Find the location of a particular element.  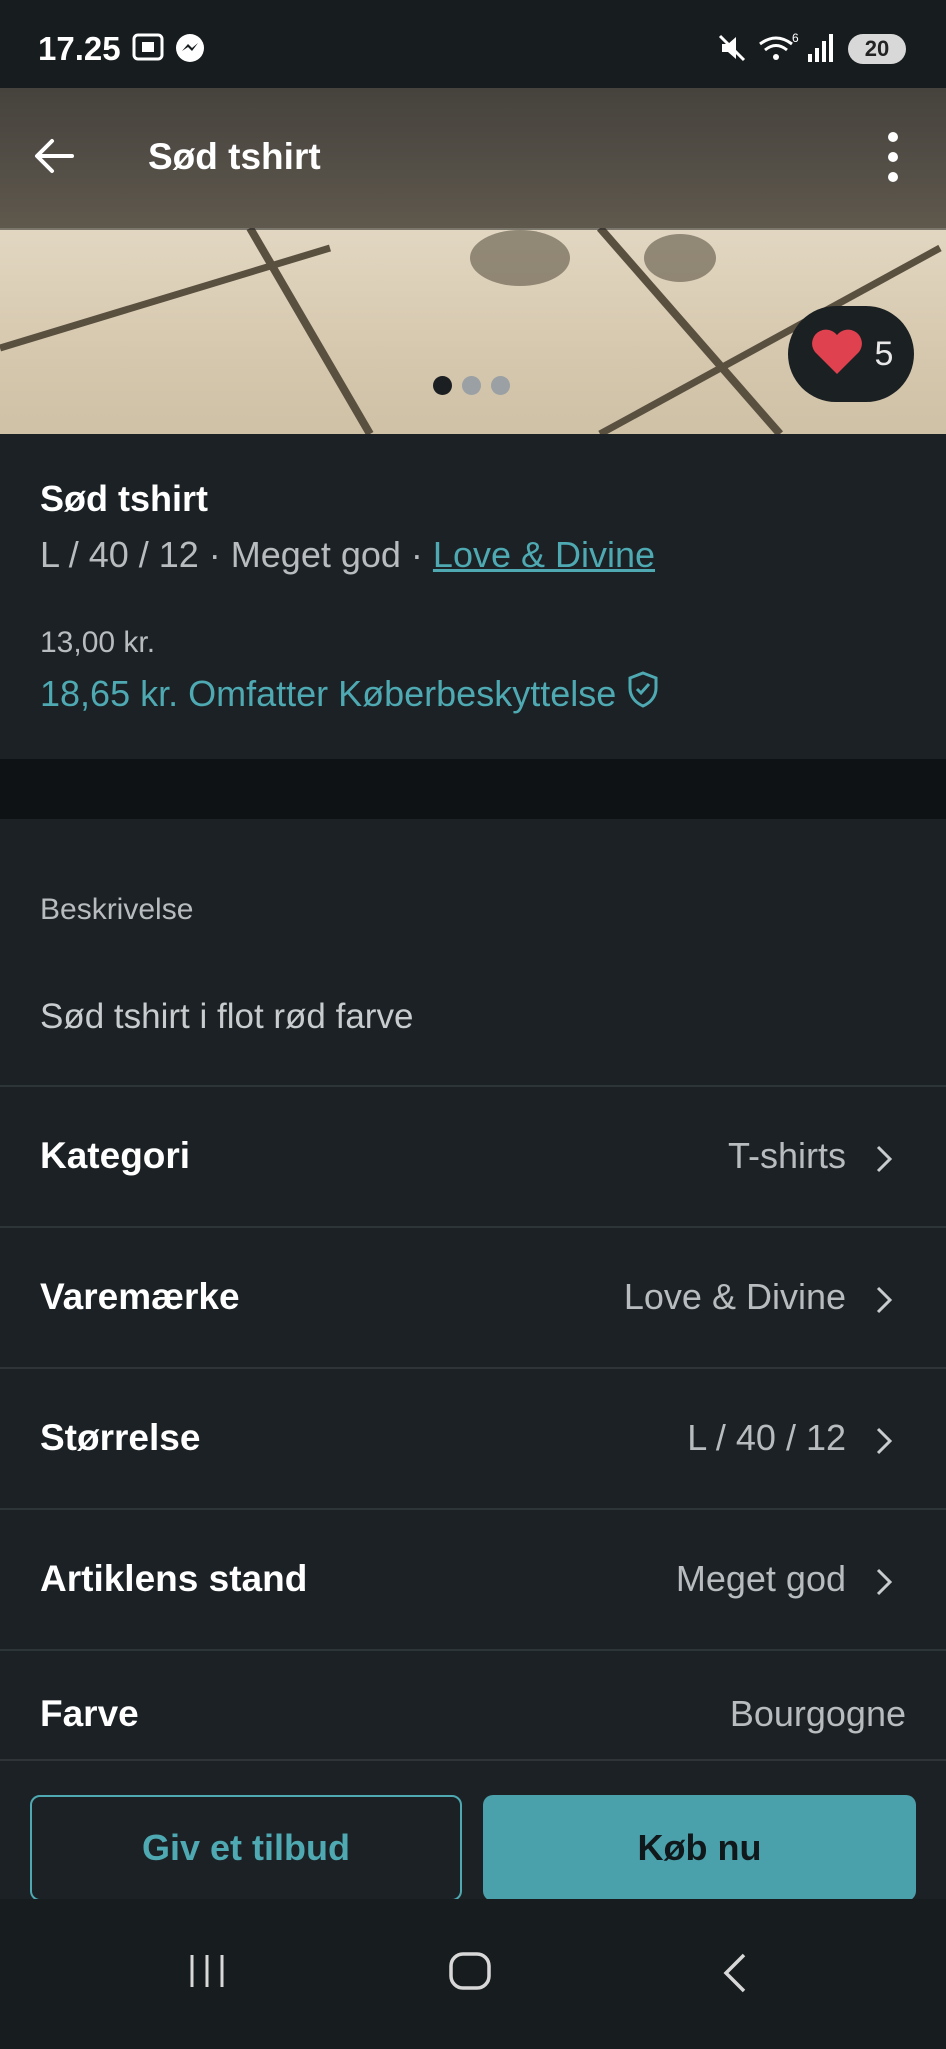

more-options-icon is located at coordinates (893, 159).